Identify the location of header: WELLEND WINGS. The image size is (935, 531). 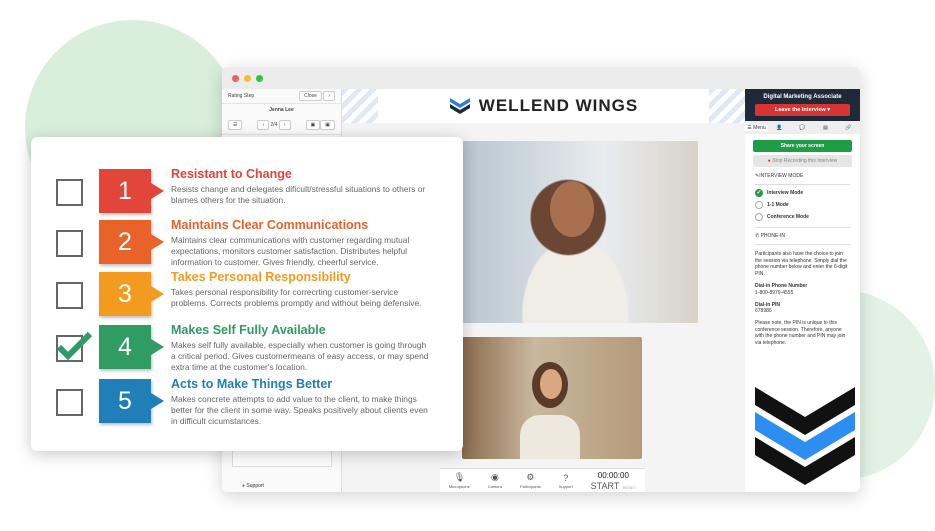
(543, 106).